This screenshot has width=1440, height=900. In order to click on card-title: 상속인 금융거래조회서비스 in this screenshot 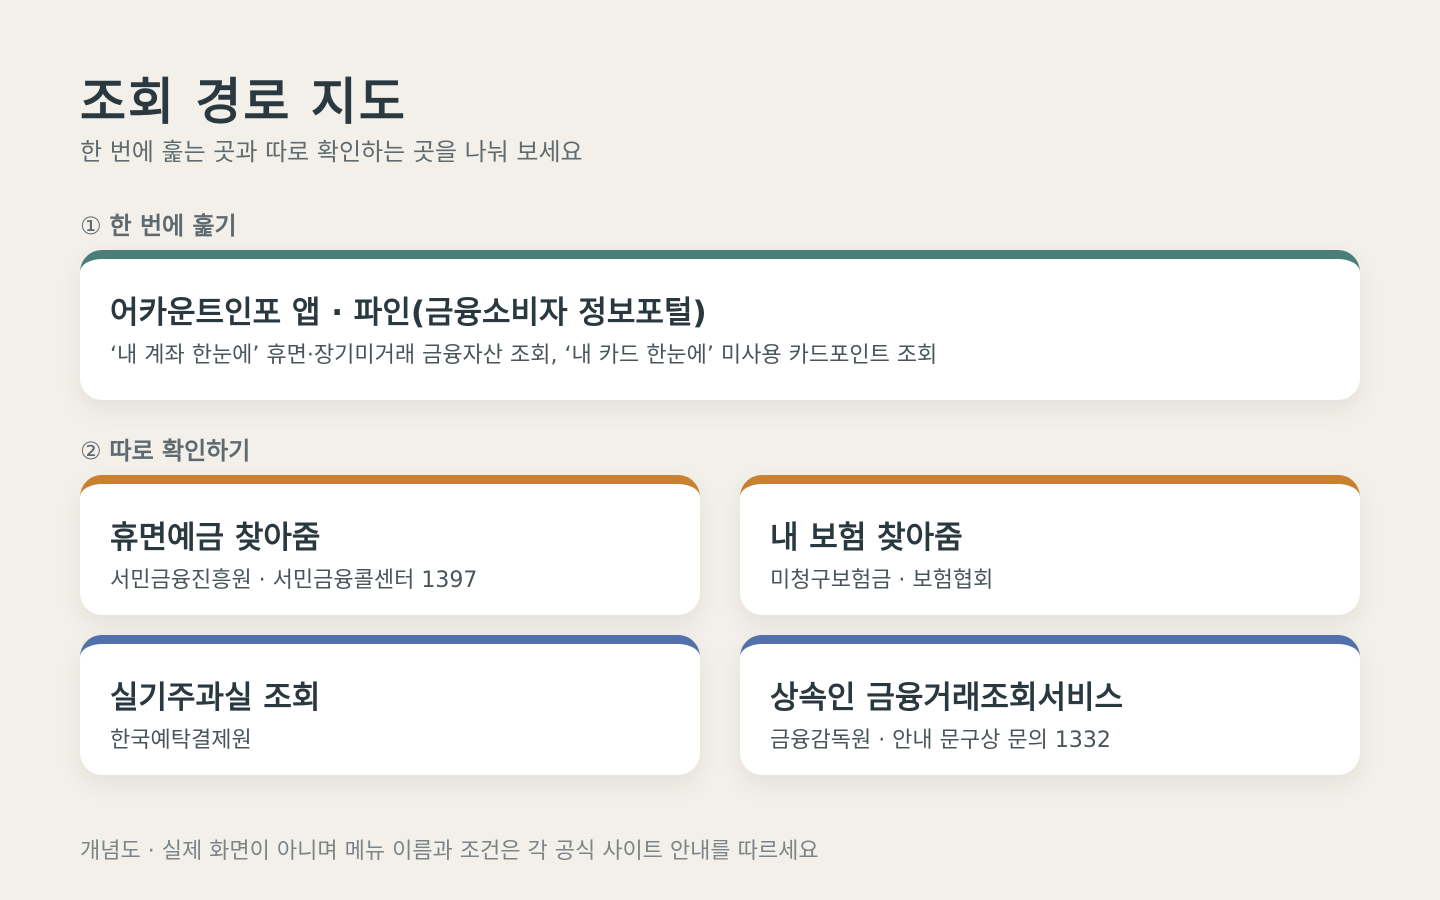, I will do `click(947, 698)`.